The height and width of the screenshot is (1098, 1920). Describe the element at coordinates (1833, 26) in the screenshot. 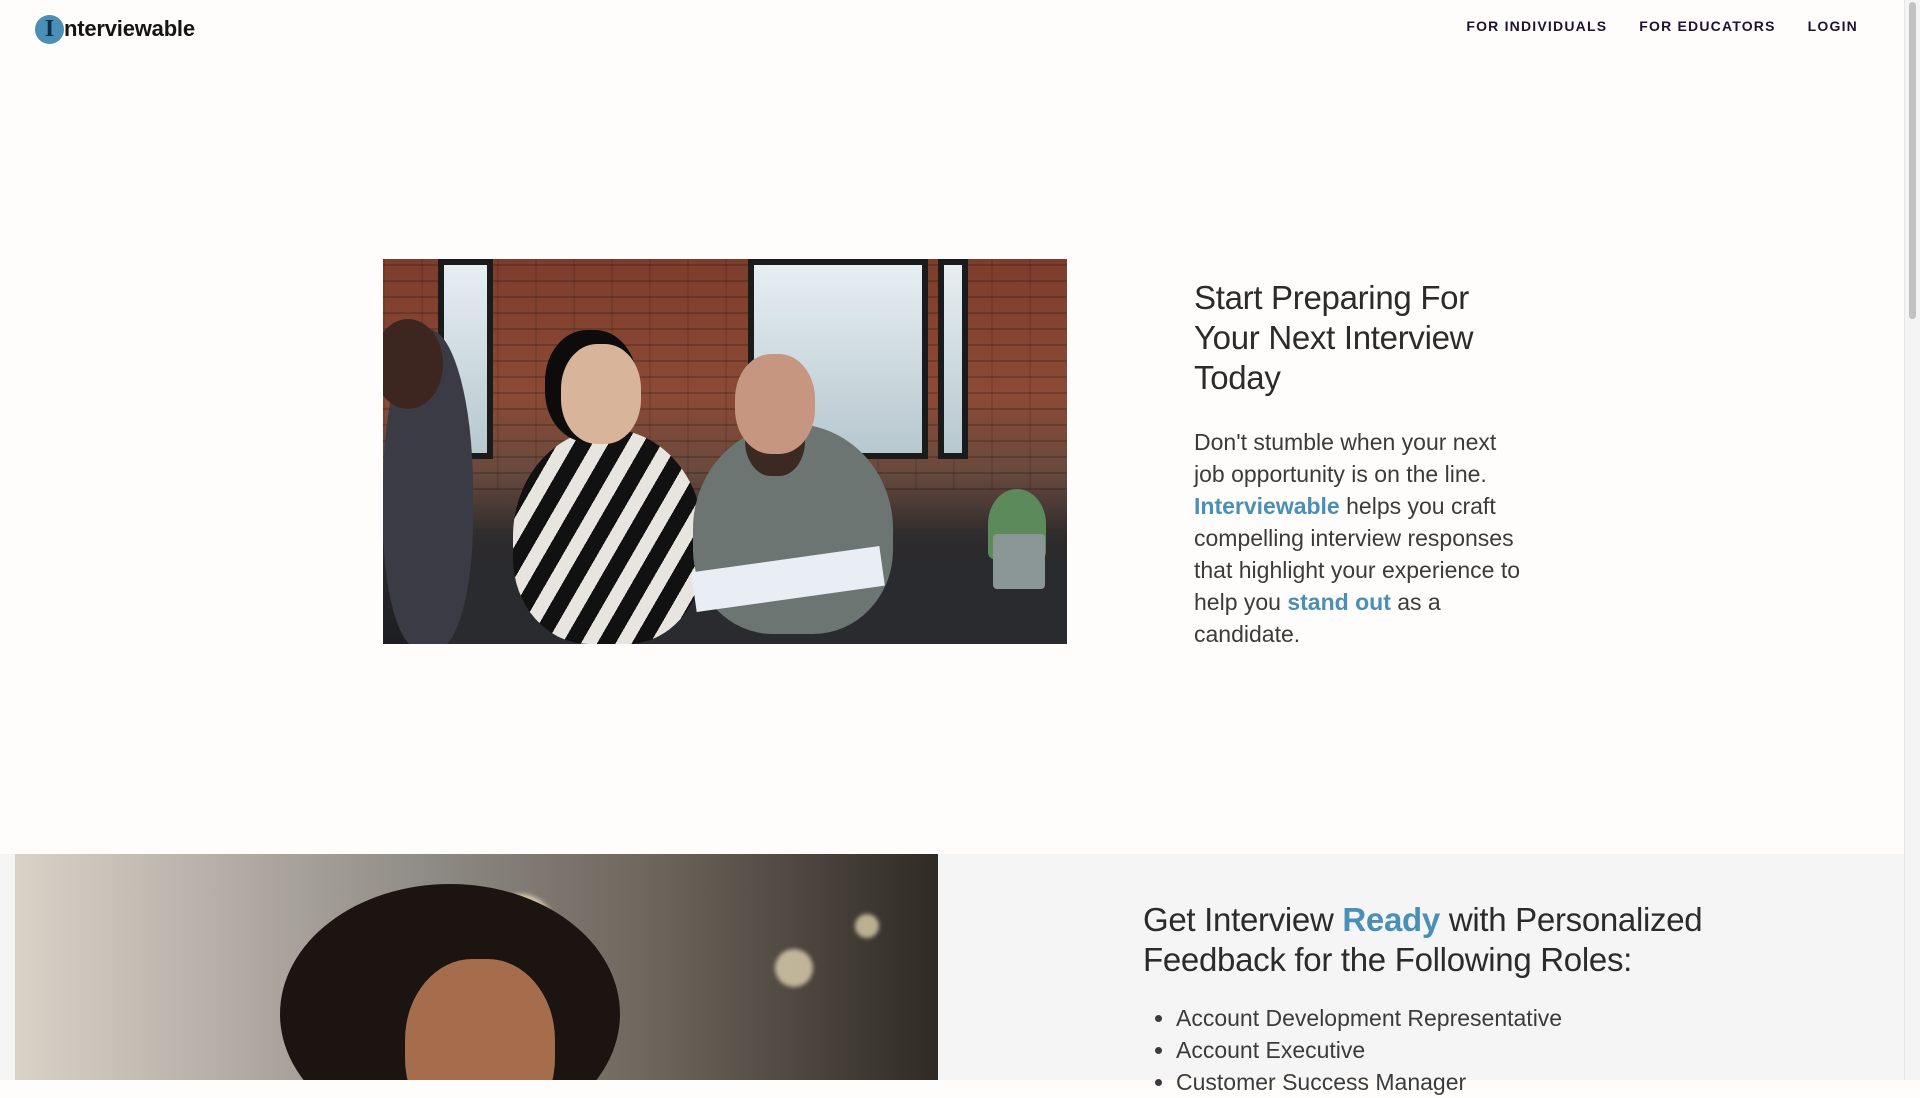

I see `nav-login: LOGIN` at that location.